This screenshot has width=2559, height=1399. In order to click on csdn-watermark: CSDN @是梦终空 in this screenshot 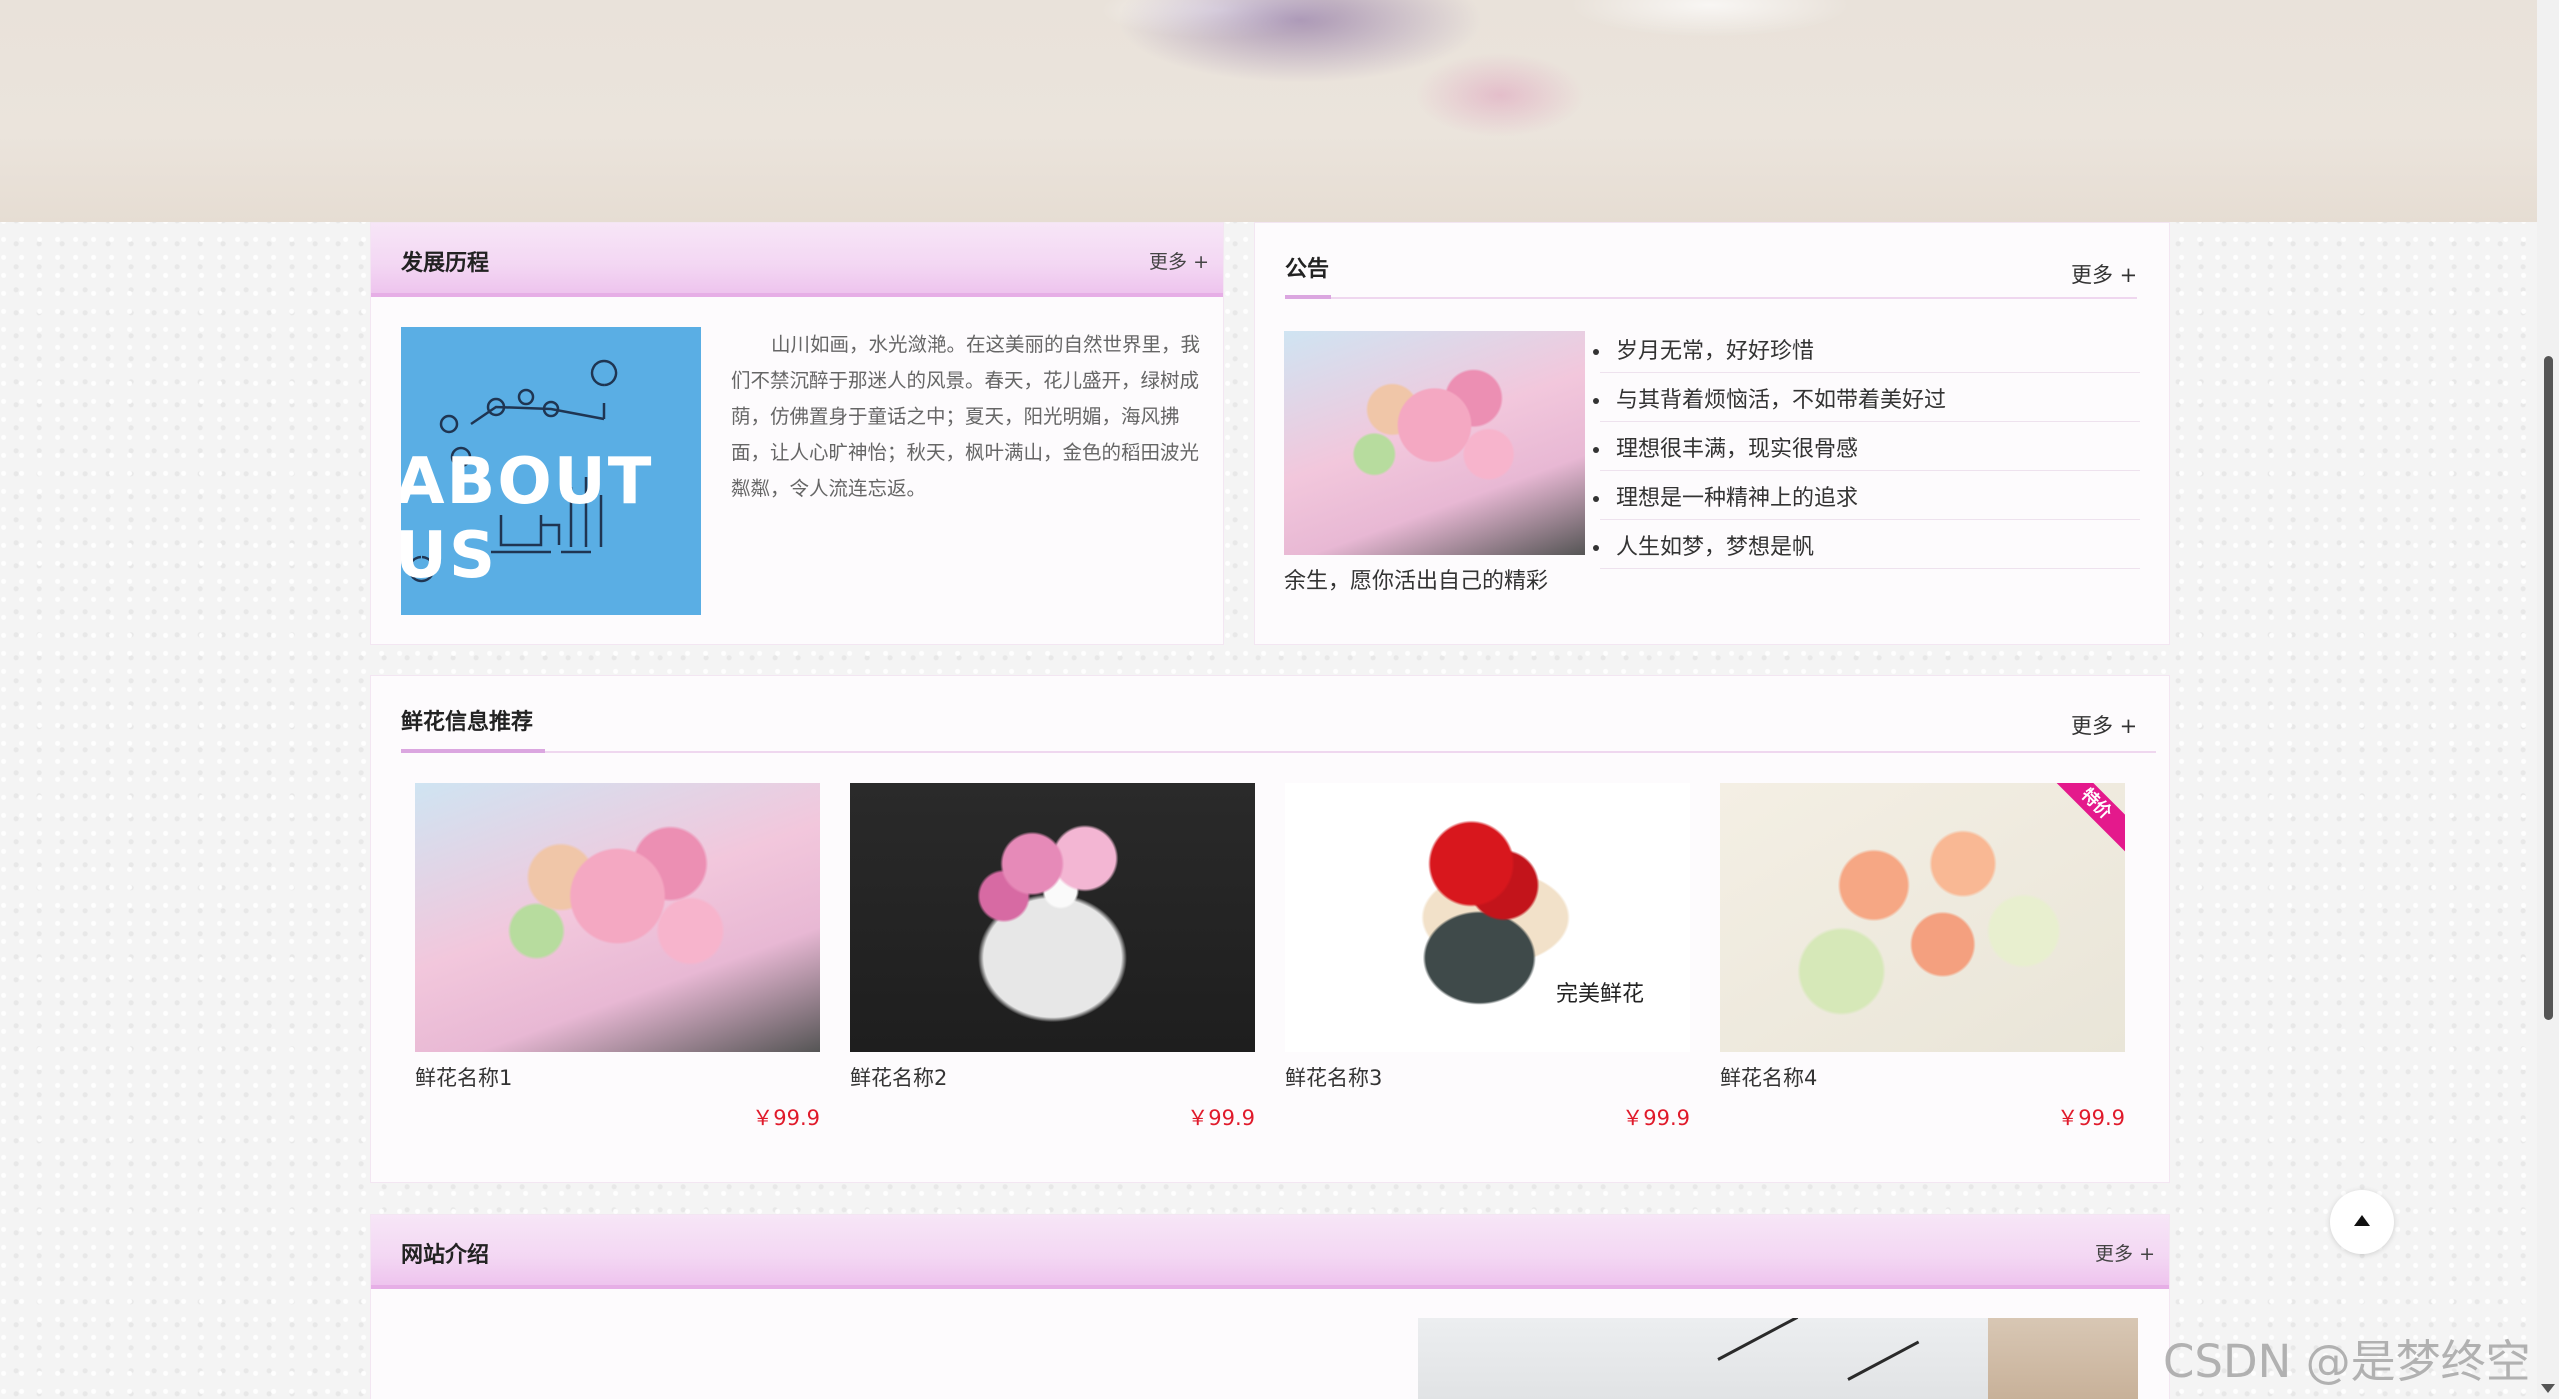, I will do `click(2347, 1361)`.